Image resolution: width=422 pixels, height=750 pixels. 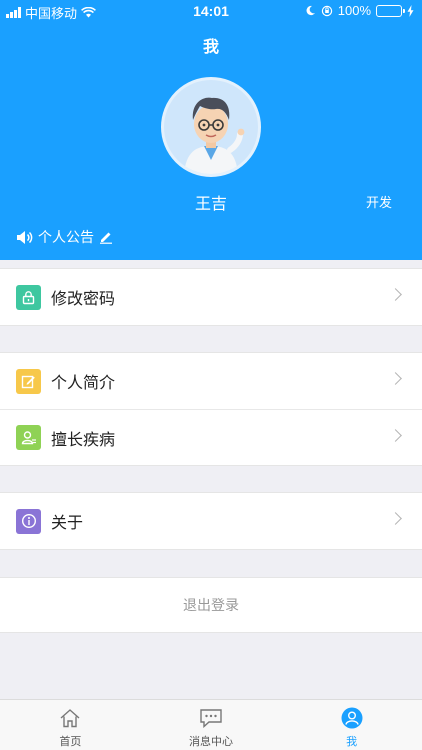 What do you see at coordinates (390, 10) in the screenshot?
I see `battery-icon` at bounding box center [390, 10].